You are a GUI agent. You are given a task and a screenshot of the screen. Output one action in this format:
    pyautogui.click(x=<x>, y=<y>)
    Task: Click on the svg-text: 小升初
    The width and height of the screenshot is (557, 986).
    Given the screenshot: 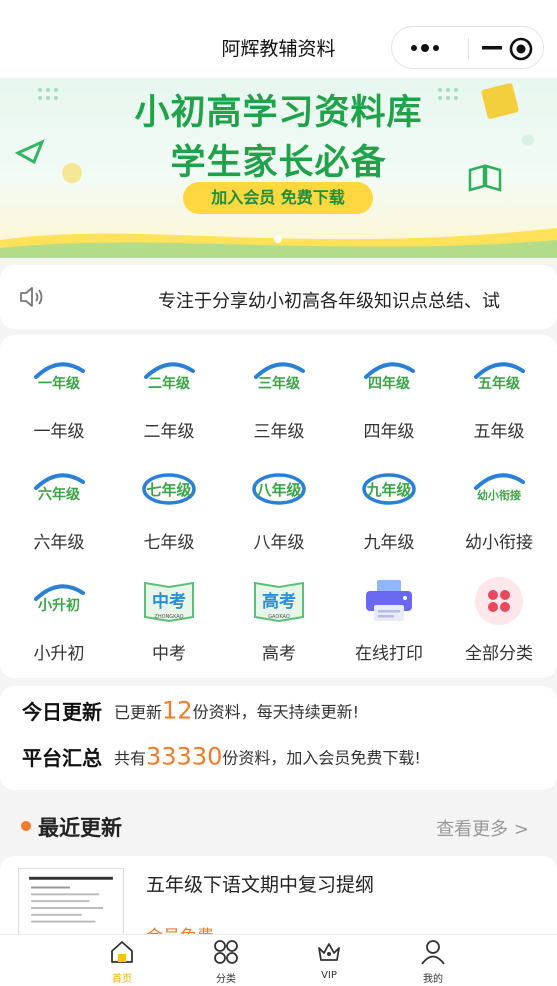 What is the action you would take?
    pyautogui.click(x=59, y=605)
    